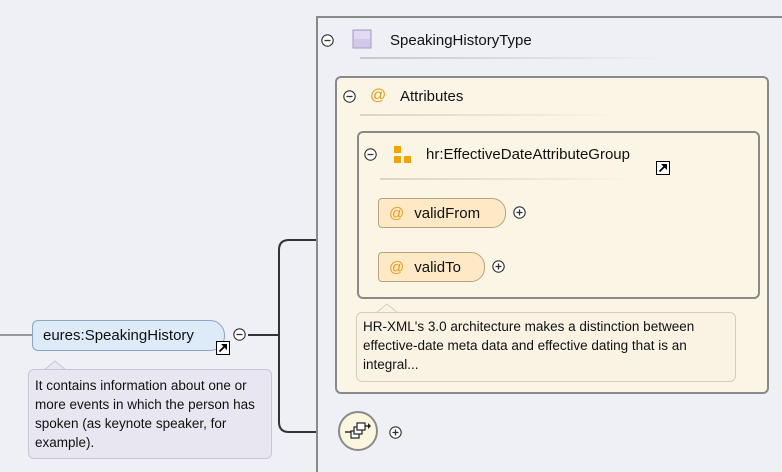 The height and width of the screenshot is (472, 782). Describe the element at coordinates (402, 154) in the screenshot. I see `attribute-group-icon` at that location.